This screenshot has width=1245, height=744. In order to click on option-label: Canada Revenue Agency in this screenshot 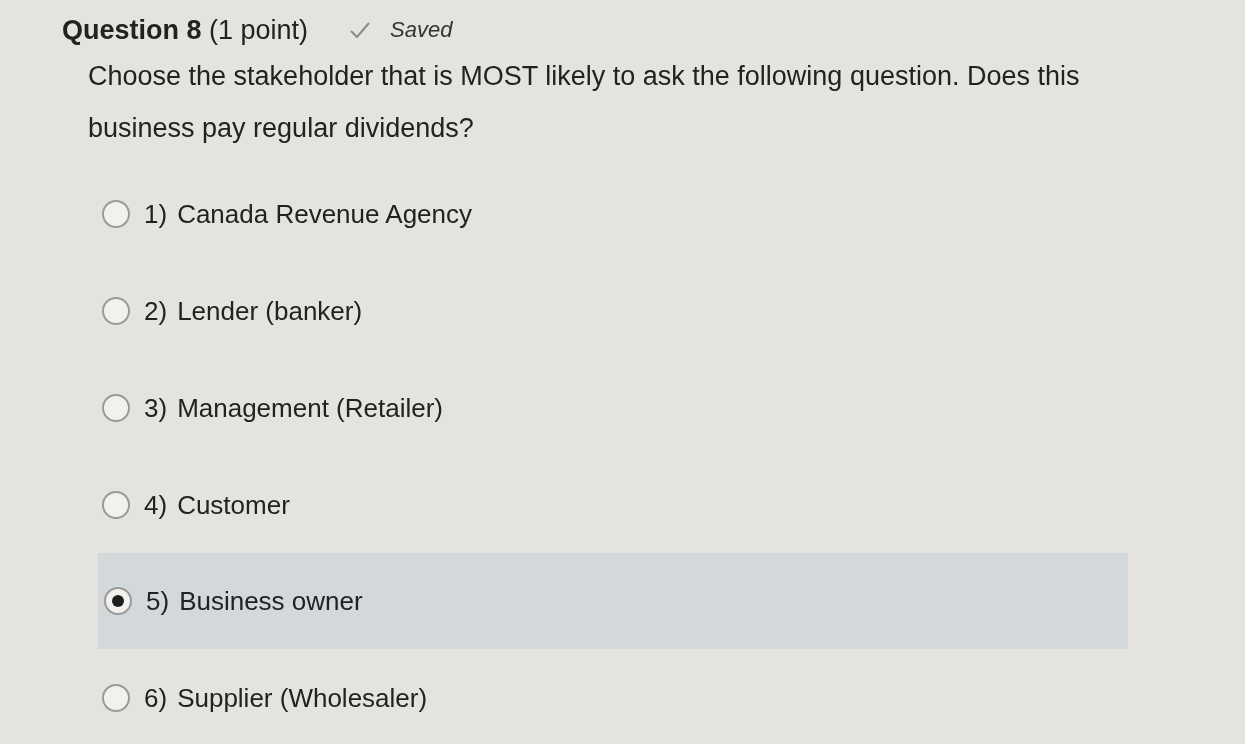, I will do `click(324, 213)`.